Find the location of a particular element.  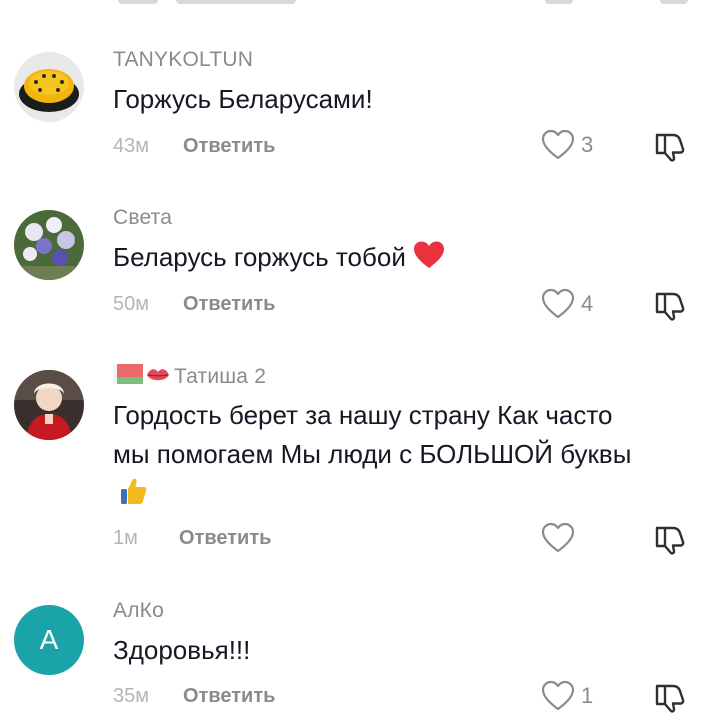

avatar: А is located at coordinates (49, 640).